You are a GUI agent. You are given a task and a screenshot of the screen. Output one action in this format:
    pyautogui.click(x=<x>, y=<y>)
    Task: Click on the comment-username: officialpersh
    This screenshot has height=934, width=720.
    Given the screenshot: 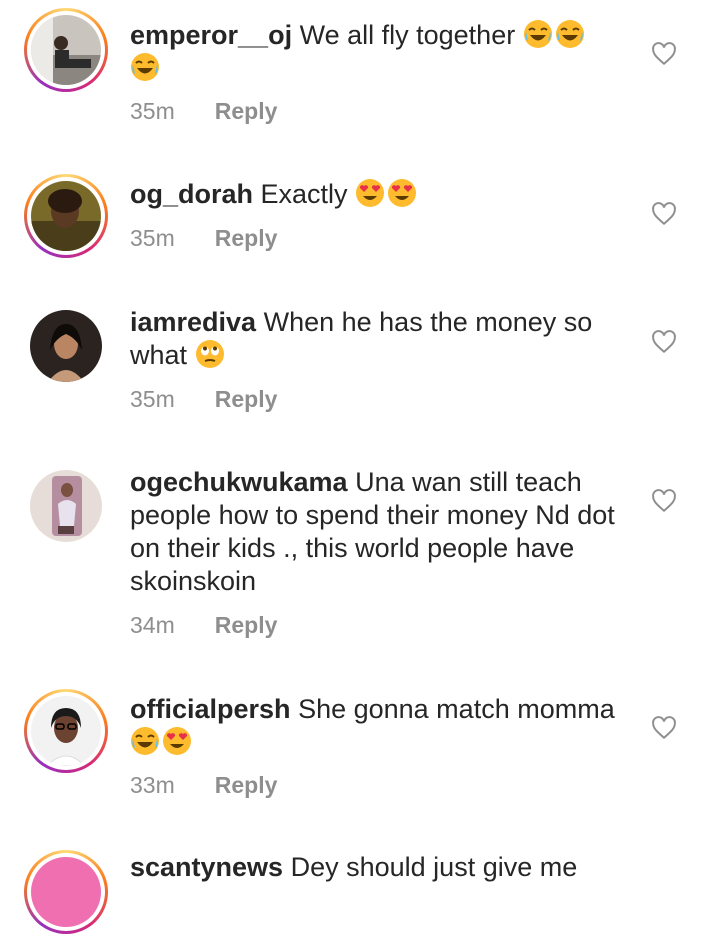 What is the action you would take?
    pyautogui.click(x=210, y=709)
    